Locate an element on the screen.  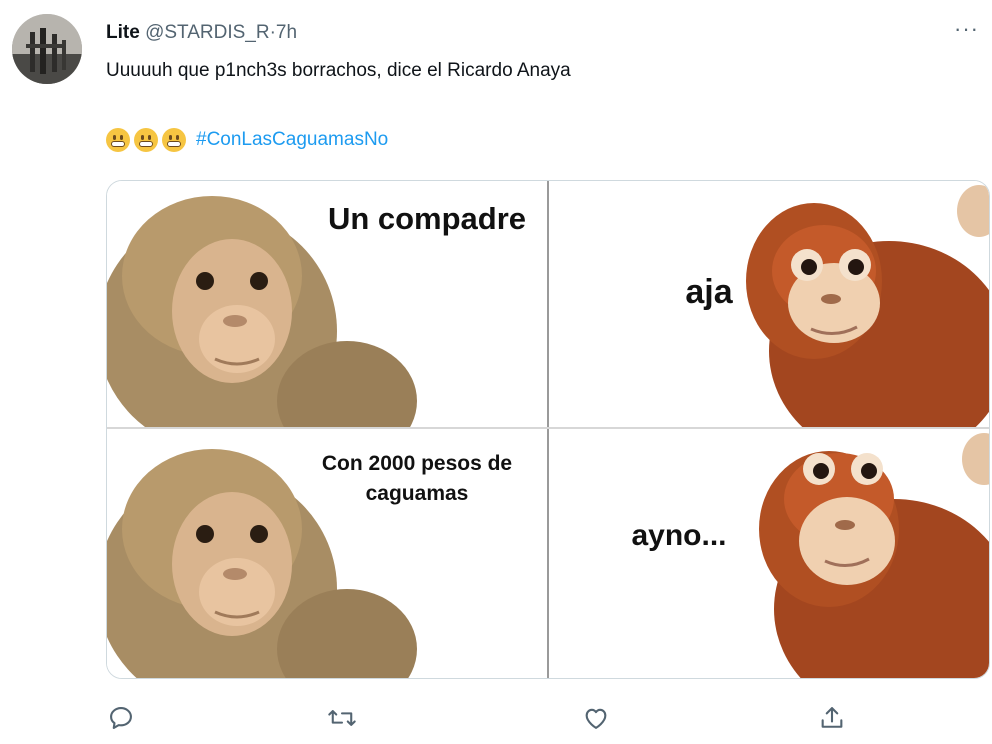
avatar-image is located at coordinates (47, 49).